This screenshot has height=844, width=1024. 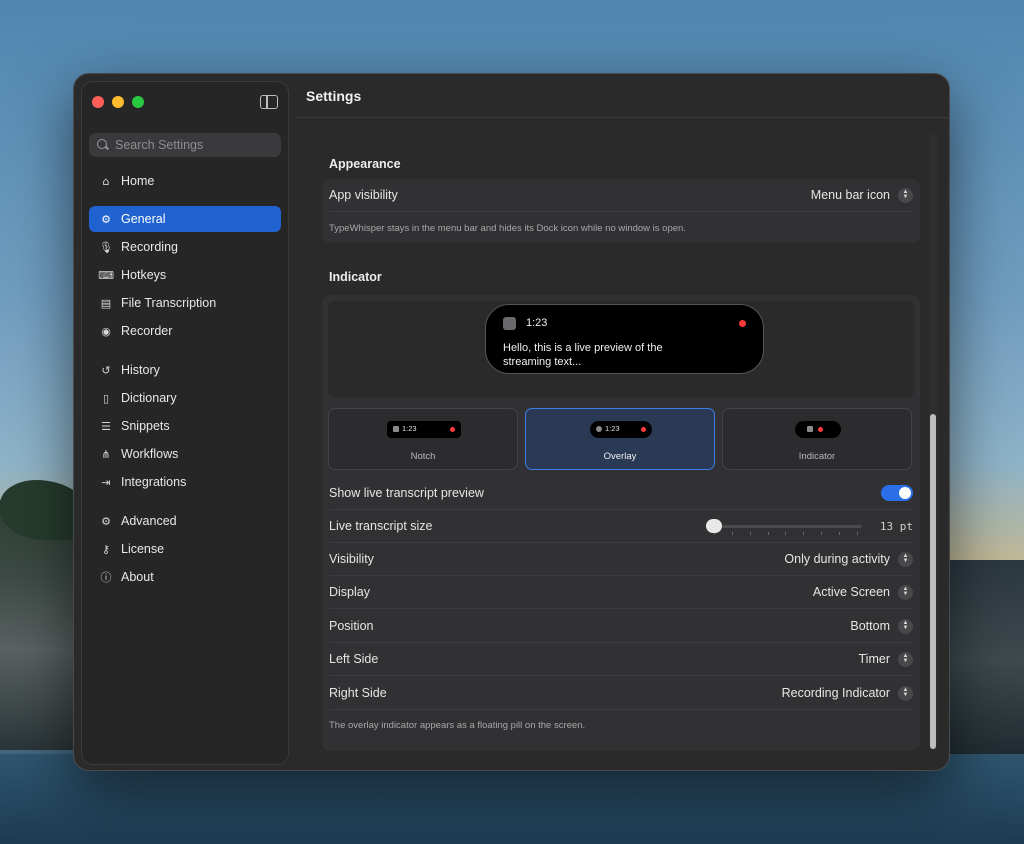 I want to click on keyboard-icon: ⌨, so click(x=106, y=275).